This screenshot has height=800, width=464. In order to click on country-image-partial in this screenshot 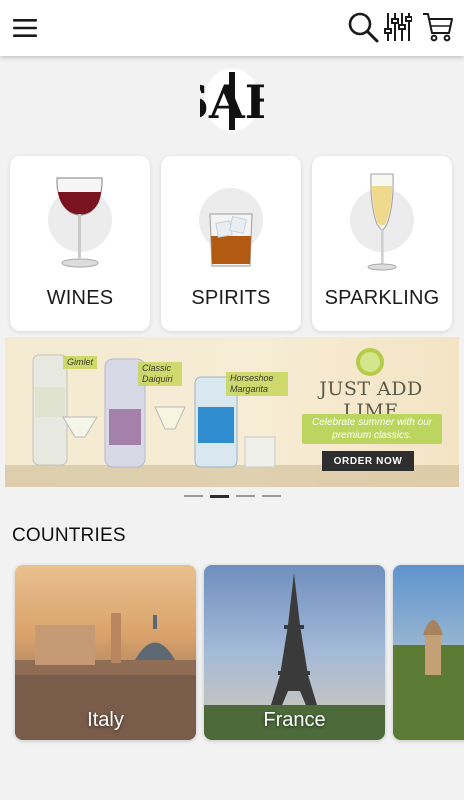, I will do `click(428, 680)`.